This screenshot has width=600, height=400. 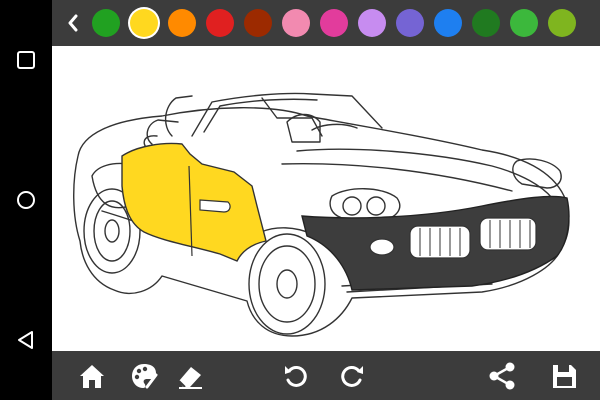 I want to click on triangle-back-icon, so click(x=25, y=340).